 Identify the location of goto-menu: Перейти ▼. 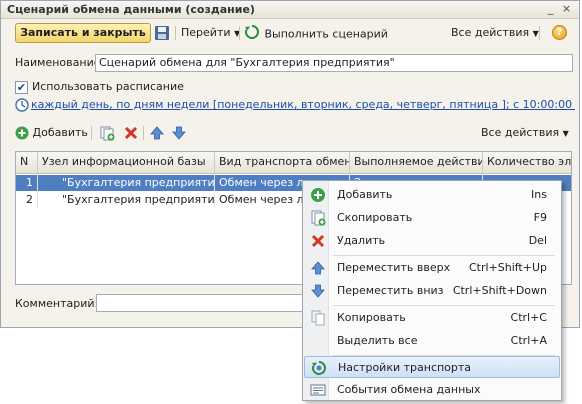
(210, 33).